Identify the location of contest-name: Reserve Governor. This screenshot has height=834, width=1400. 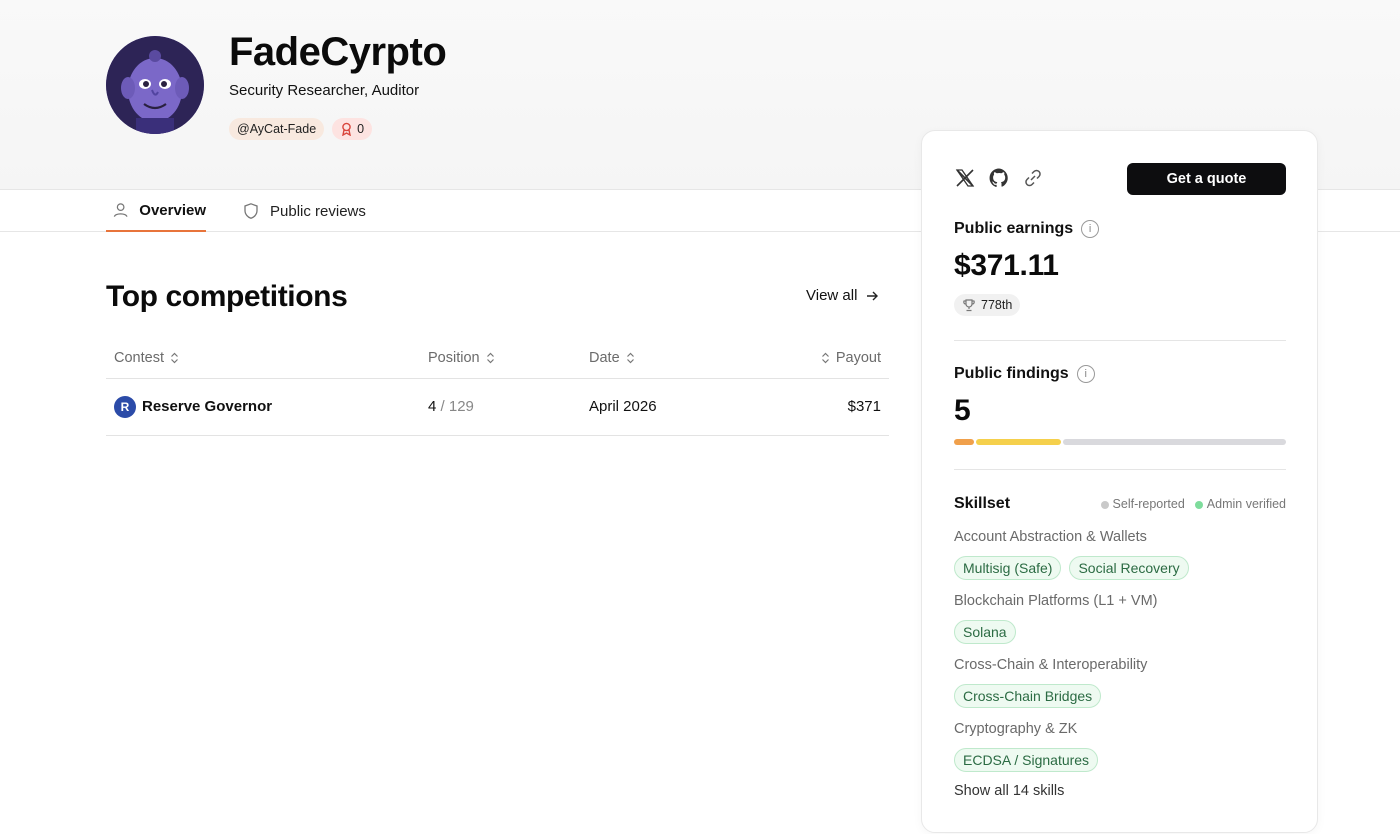
(207, 406).